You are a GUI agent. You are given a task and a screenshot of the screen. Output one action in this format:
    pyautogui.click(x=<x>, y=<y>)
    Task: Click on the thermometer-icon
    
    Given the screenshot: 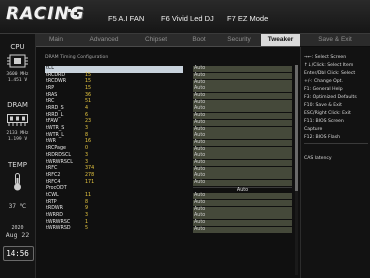 What is the action you would take?
    pyautogui.click(x=17, y=182)
    